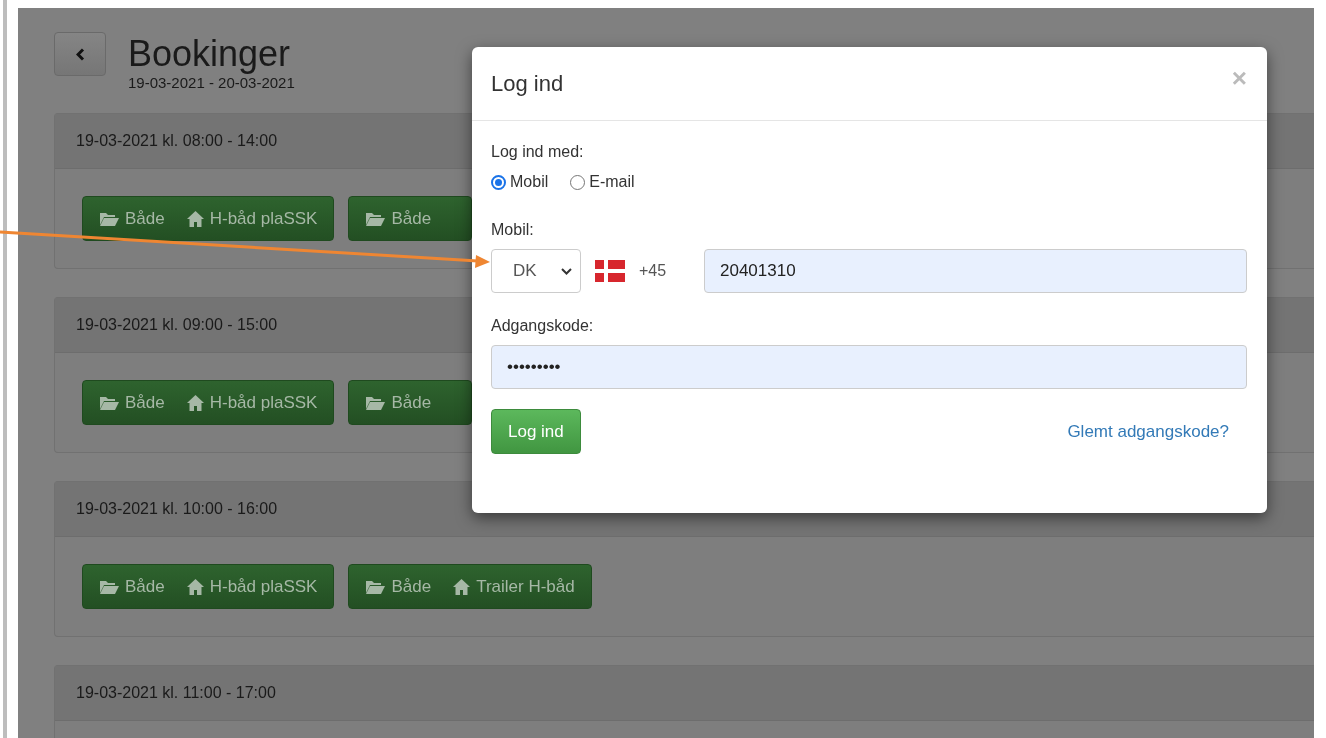 This screenshot has width=1326, height=738. What do you see at coordinates (684, 693) in the screenshot?
I see `booking-time: 19-03-2021 kl. 11:00 - 17:00` at bounding box center [684, 693].